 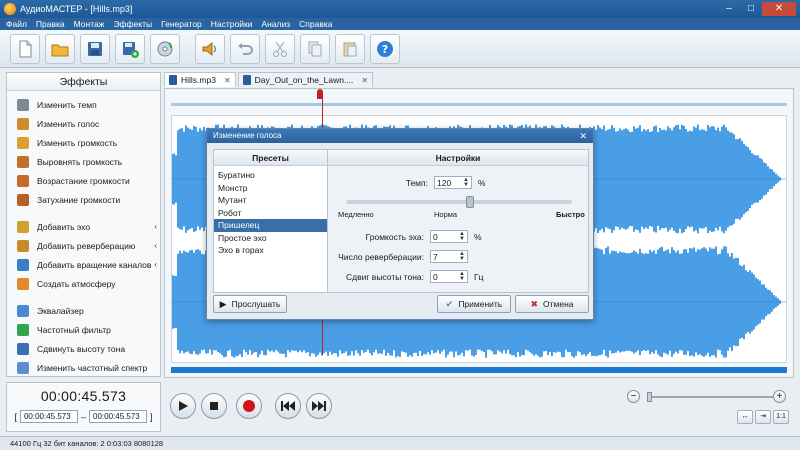 I want to click on pitch-shift-unit: Гц, so click(x=479, y=276).